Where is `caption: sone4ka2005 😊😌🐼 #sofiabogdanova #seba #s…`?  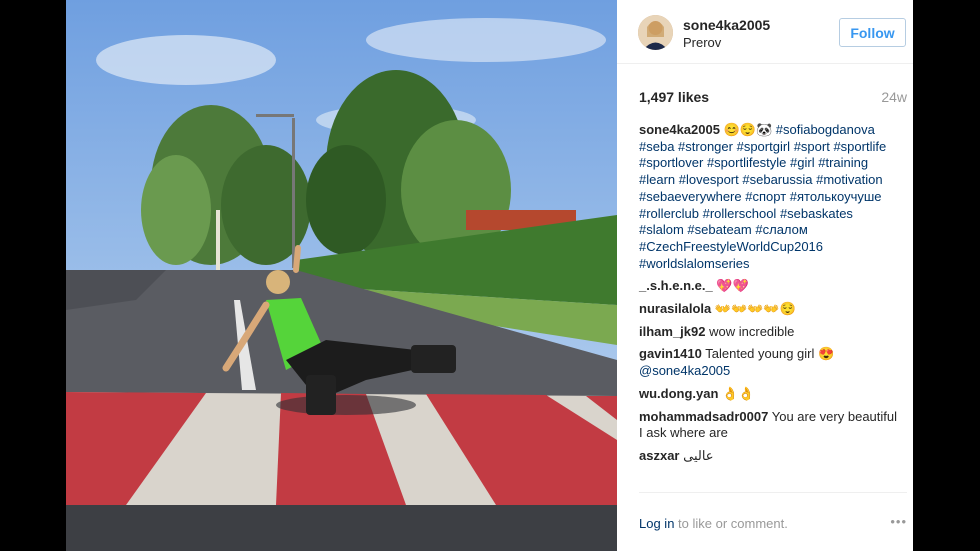
caption: sone4ka2005 😊😌🐼 #sofiabogdanova #seba #s… is located at coordinates (770, 197).